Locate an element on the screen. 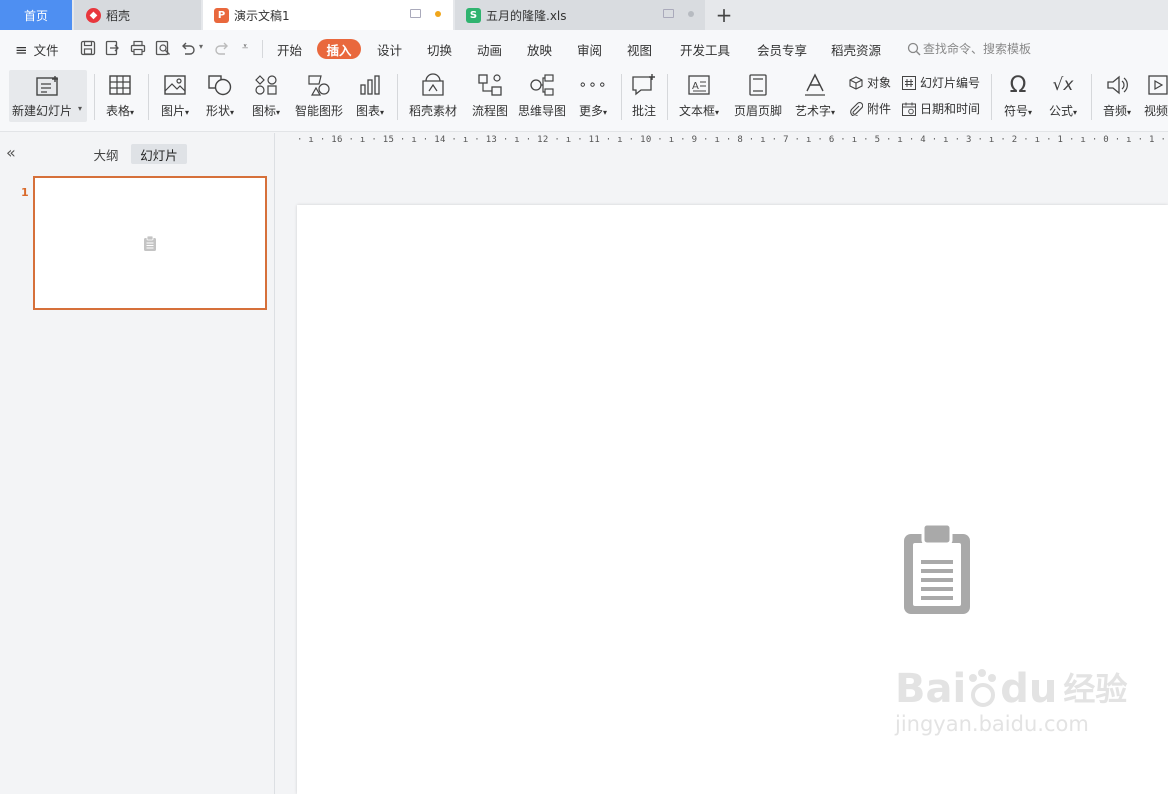 This screenshot has height=794, width=1168. comment-label: 批注 is located at coordinates (643, 111).